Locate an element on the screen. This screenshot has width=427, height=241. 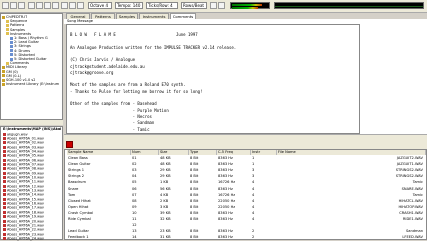
message-line: cjtrack@groove.org is located at coordinates (92, 72).